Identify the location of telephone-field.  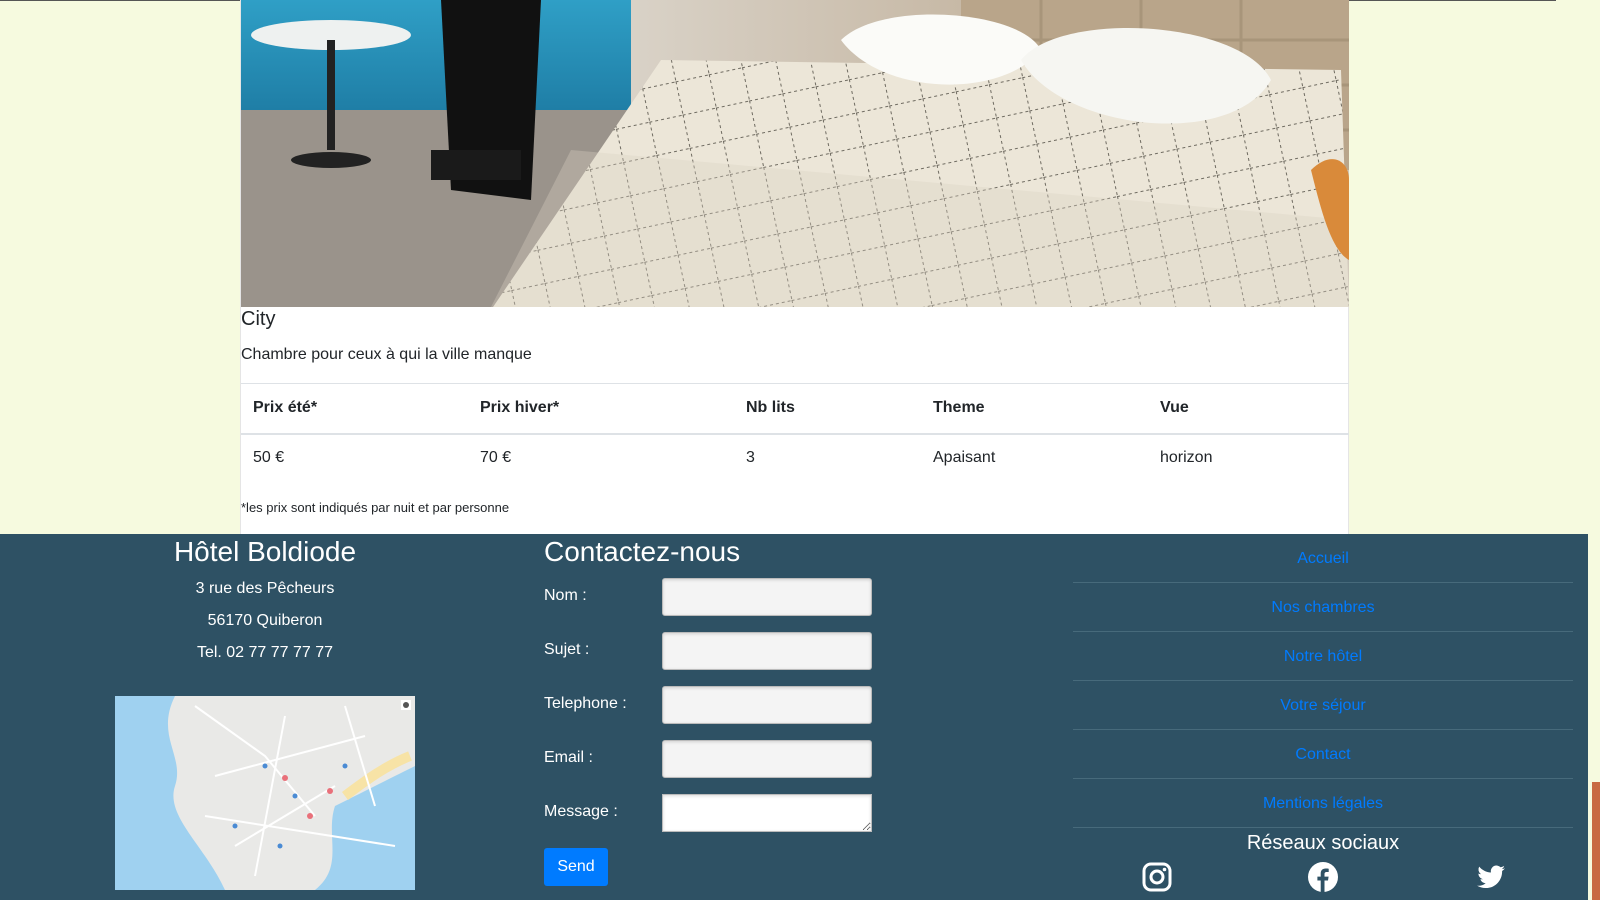
(767, 705).